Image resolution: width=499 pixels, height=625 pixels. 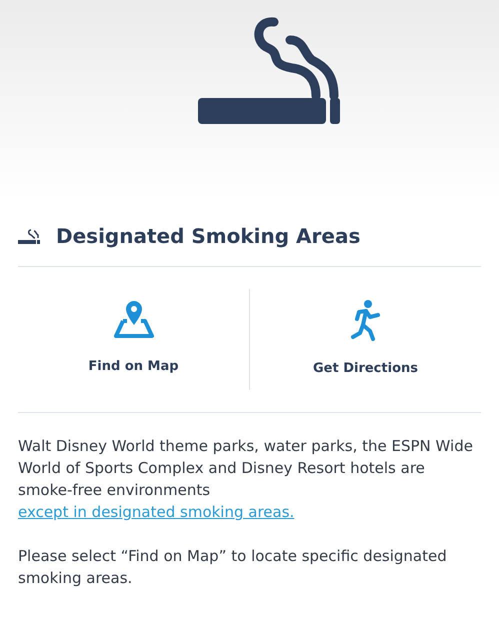 What do you see at coordinates (365, 339) in the screenshot?
I see `action-button: Get Directions` at bounding box center [365, 339].